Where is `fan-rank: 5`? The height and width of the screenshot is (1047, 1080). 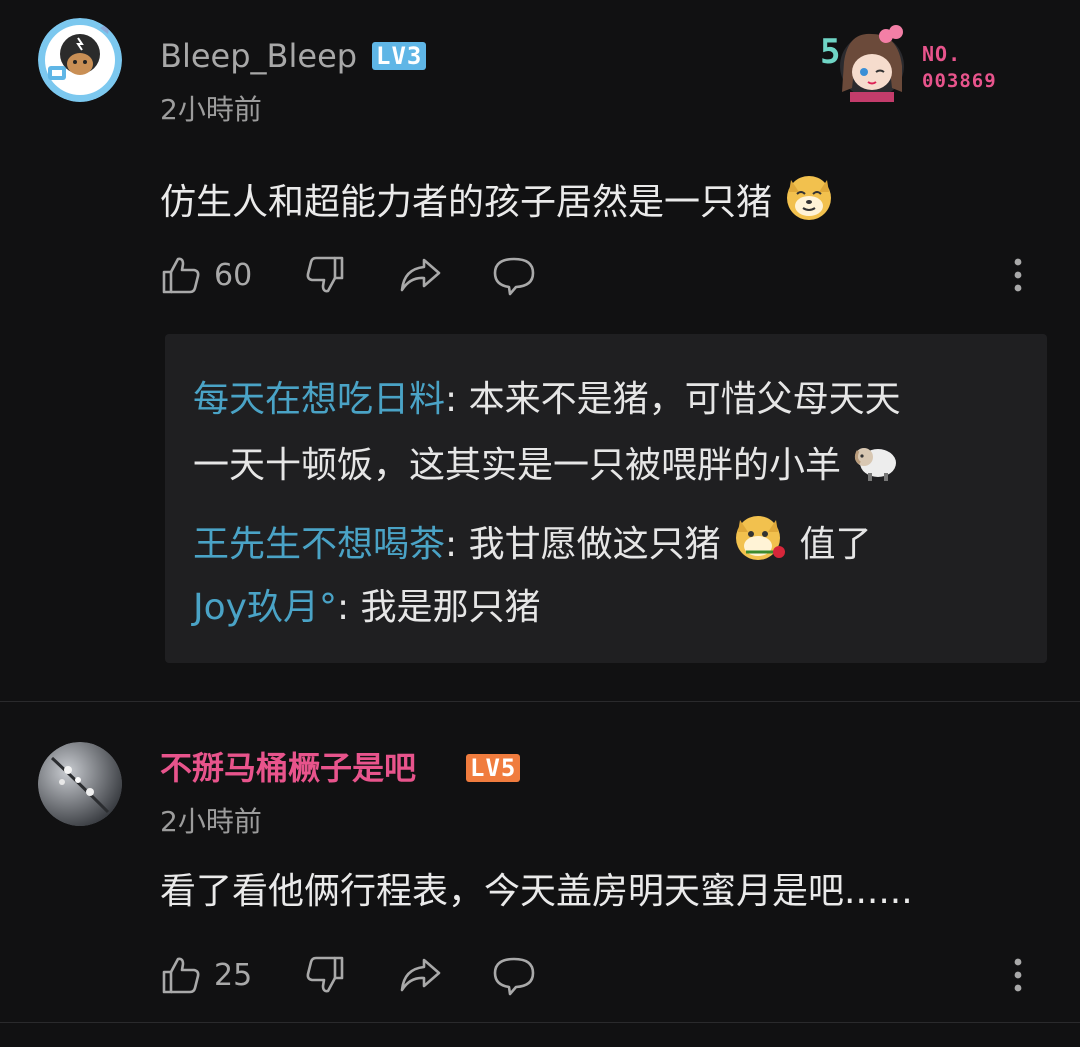 fan-rank: 5 is located at coordinates (830, 52).